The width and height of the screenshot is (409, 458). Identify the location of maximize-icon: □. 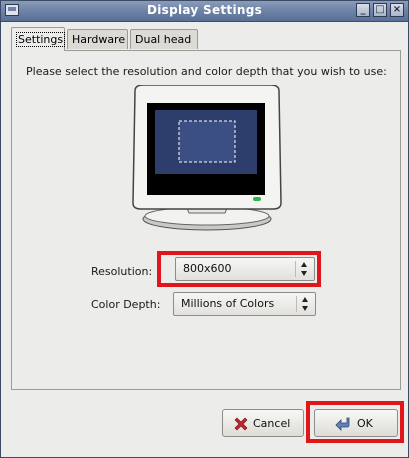
(380, 10).